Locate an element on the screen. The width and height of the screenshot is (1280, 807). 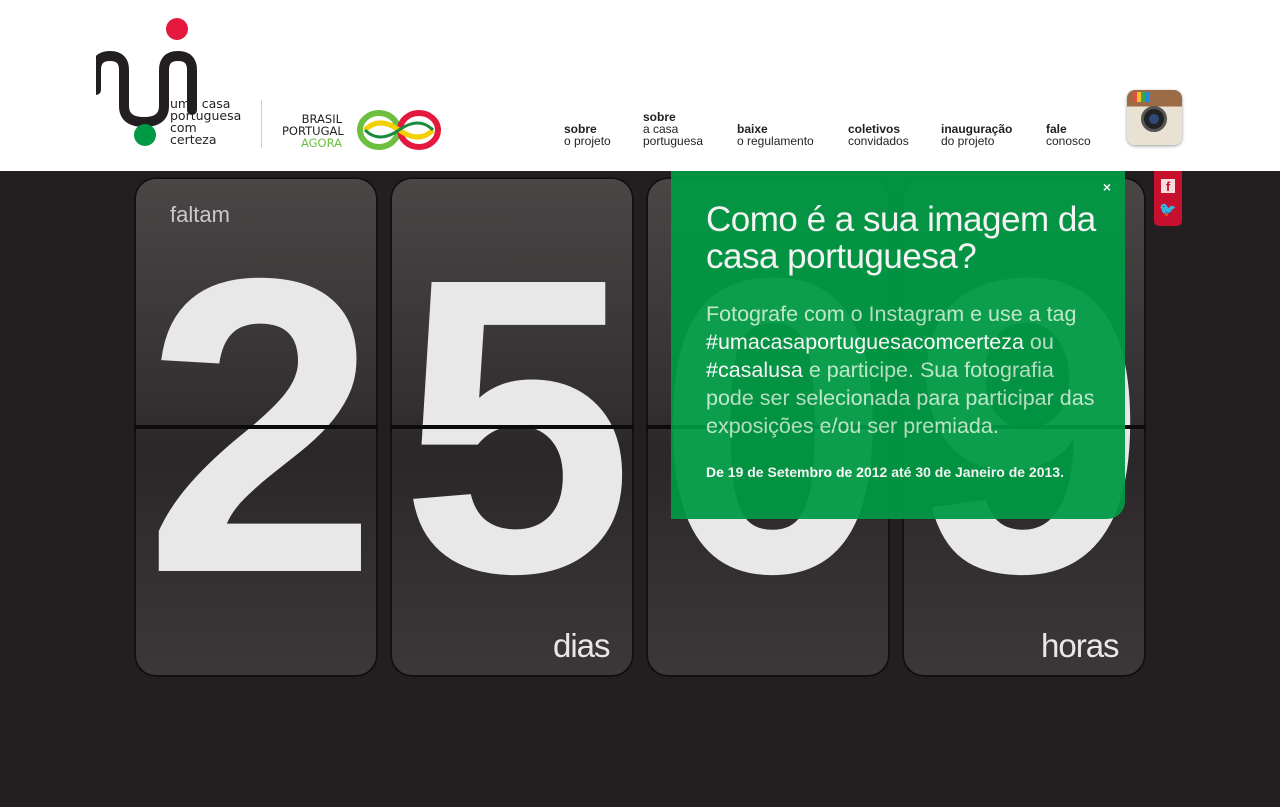
popup-hashtag: #casalusa is located at coordinates (754, 370).